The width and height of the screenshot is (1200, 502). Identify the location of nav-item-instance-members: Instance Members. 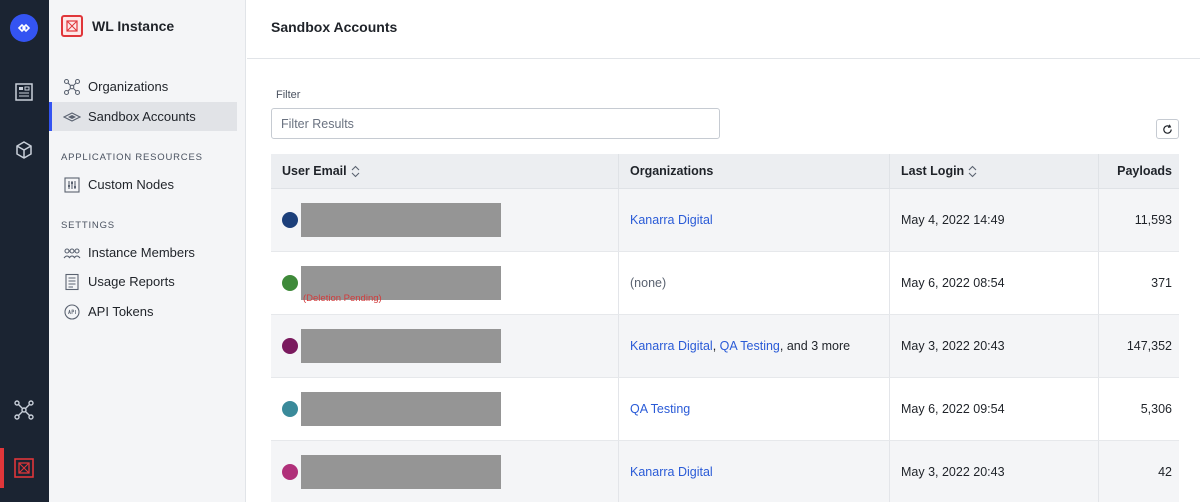
(143, 252).